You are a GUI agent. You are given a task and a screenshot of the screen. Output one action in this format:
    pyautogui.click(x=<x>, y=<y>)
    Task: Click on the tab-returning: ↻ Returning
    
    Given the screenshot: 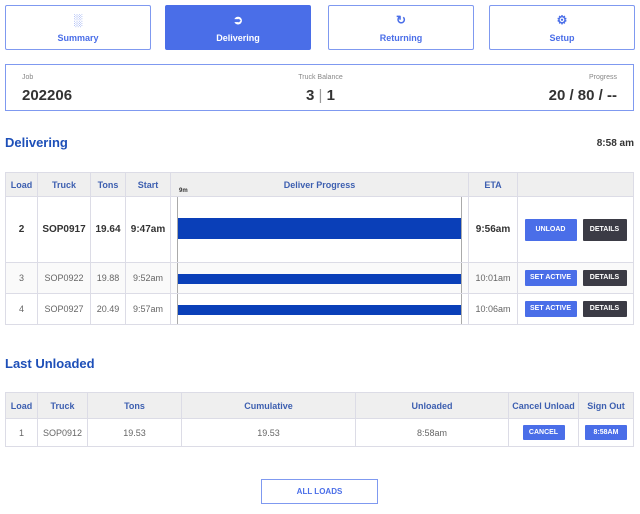 What is the action you would take?
    pyautogui.click(x=401, y=27)
    